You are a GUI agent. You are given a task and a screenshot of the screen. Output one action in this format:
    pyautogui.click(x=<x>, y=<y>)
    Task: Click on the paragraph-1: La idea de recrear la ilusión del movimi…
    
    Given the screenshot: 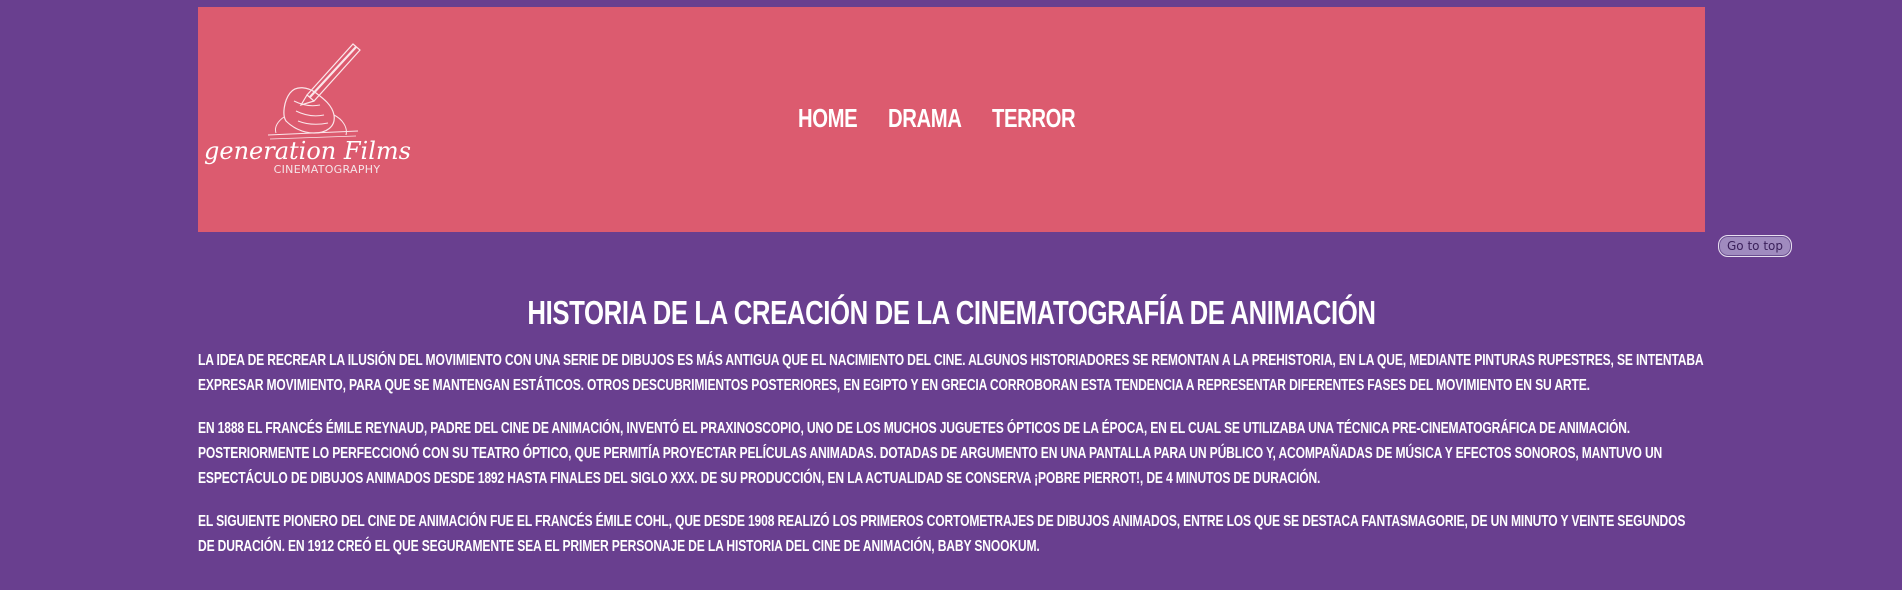 What is the action you would take?
    pyautogui.click(x=951, y=373)
    